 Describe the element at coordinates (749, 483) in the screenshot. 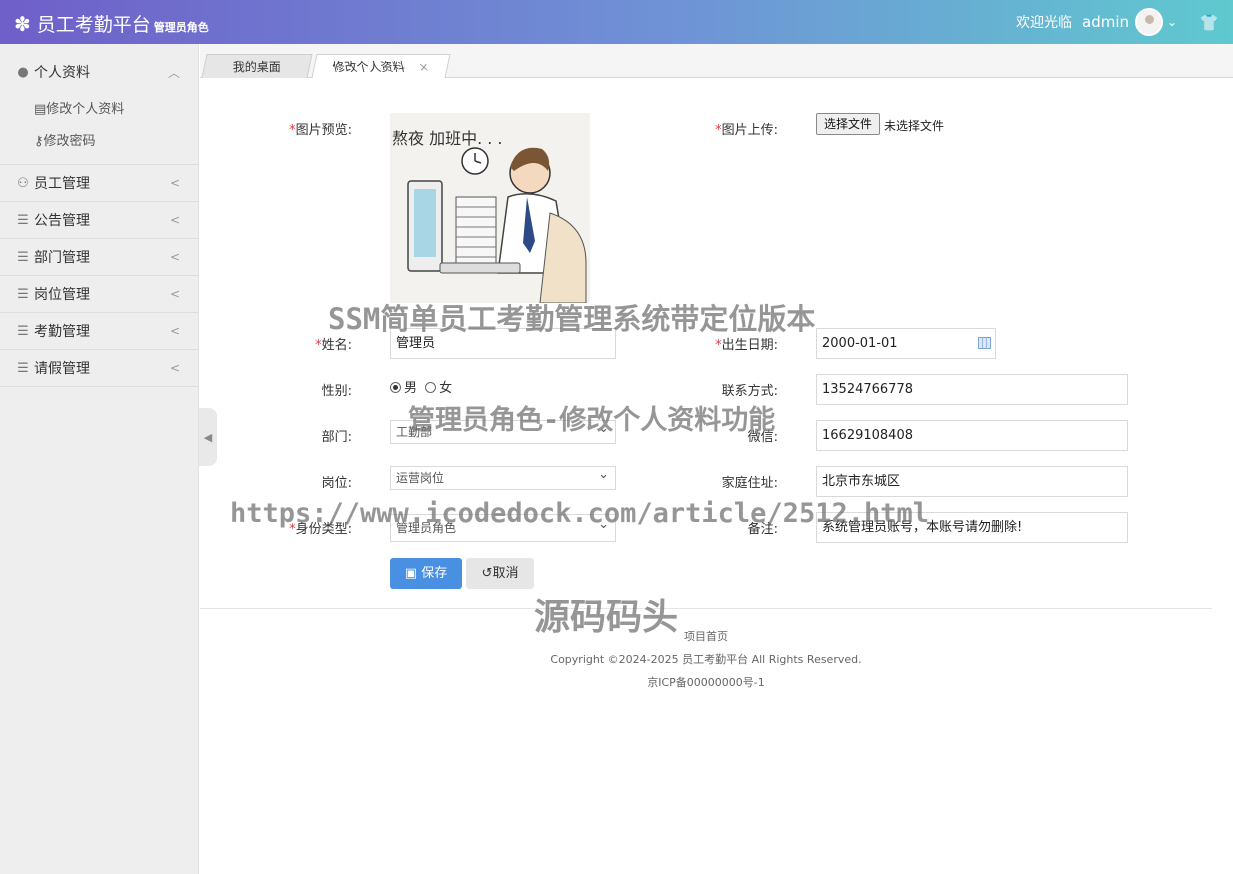

I see `address-label: 家庭住址:` at that location.